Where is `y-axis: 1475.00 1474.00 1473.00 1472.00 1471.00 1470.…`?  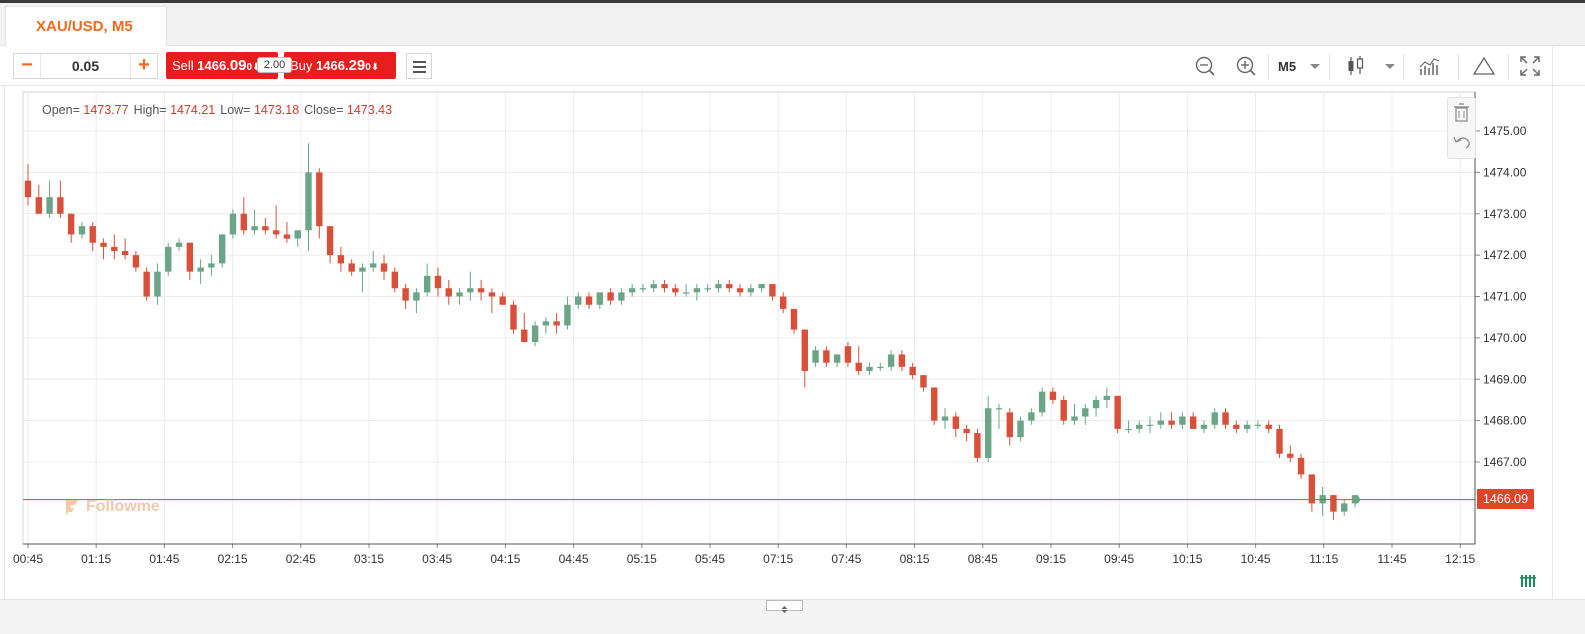
y-axis: 1475.00 1474.00 1473.00 1472.00 1471.00 1470.… is located at coordinates (1500, 318).